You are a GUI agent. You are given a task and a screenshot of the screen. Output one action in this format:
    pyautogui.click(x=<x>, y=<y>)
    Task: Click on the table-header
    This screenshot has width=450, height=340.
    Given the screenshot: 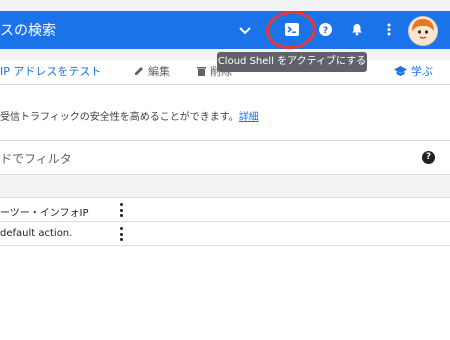 What is the action you would take?
    pyautogui.click(x=225, y=186)
    